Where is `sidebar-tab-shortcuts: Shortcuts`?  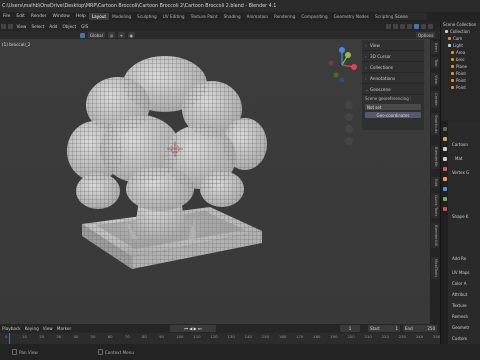
sidebar-tab-shortcuts: Shortcuts is located at coordinates (435, 124).